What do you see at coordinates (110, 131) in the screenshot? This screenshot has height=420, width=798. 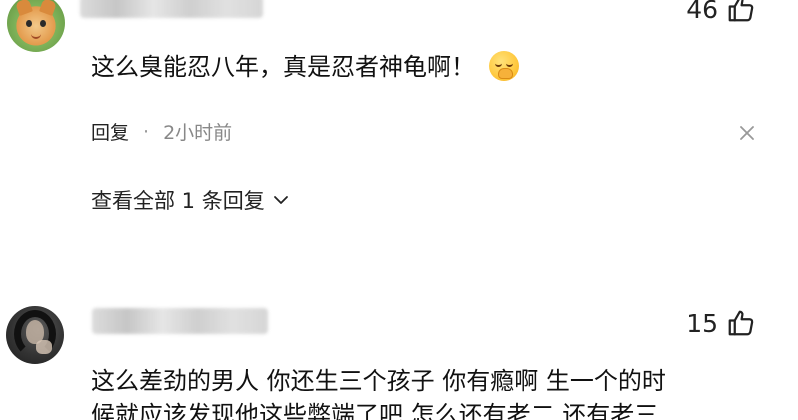 I see `reply-button: 回复` at bounding box center [110, 131].